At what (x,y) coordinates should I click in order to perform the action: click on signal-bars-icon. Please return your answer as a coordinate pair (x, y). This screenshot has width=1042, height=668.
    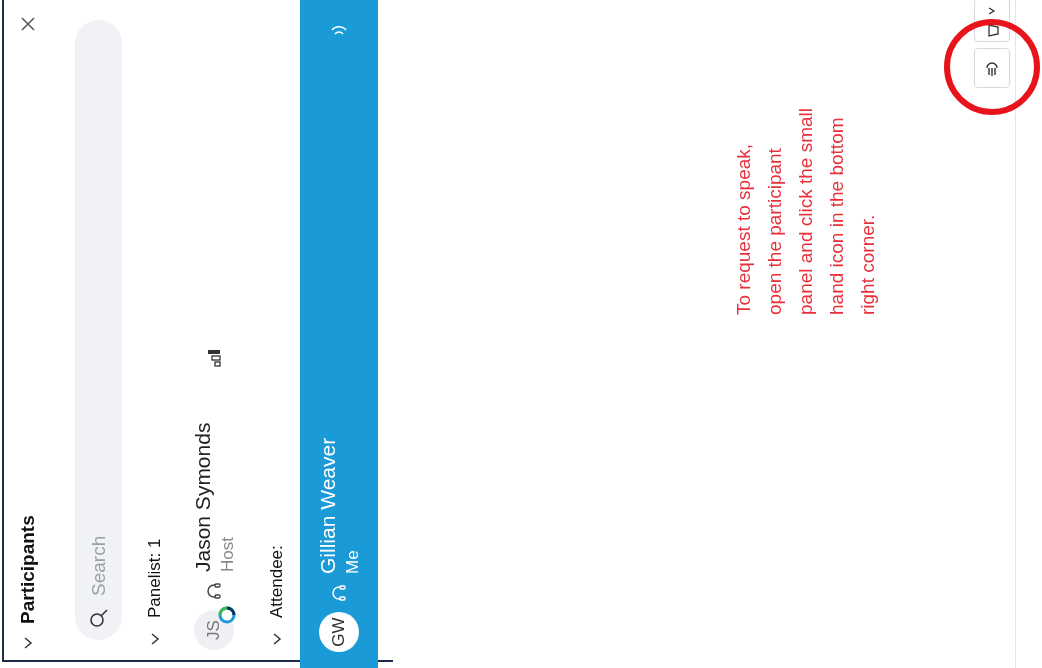
    Looking at the image, I should click on (214, 357).